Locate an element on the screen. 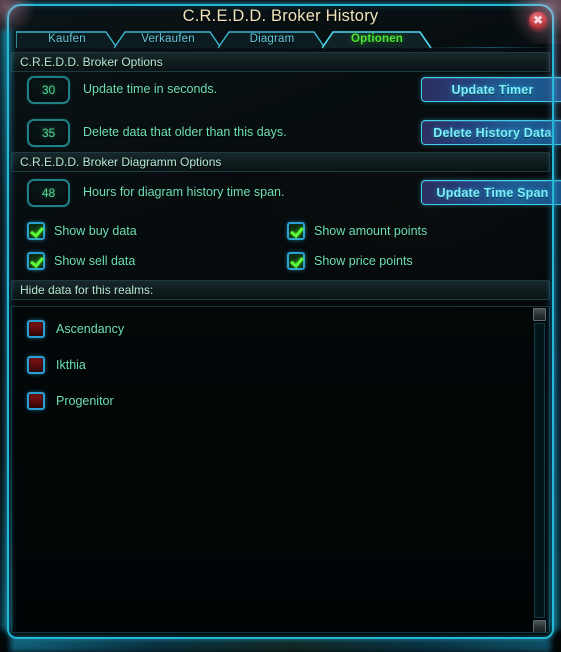  tabstrip-baseline is located at coordinates (489, 47).